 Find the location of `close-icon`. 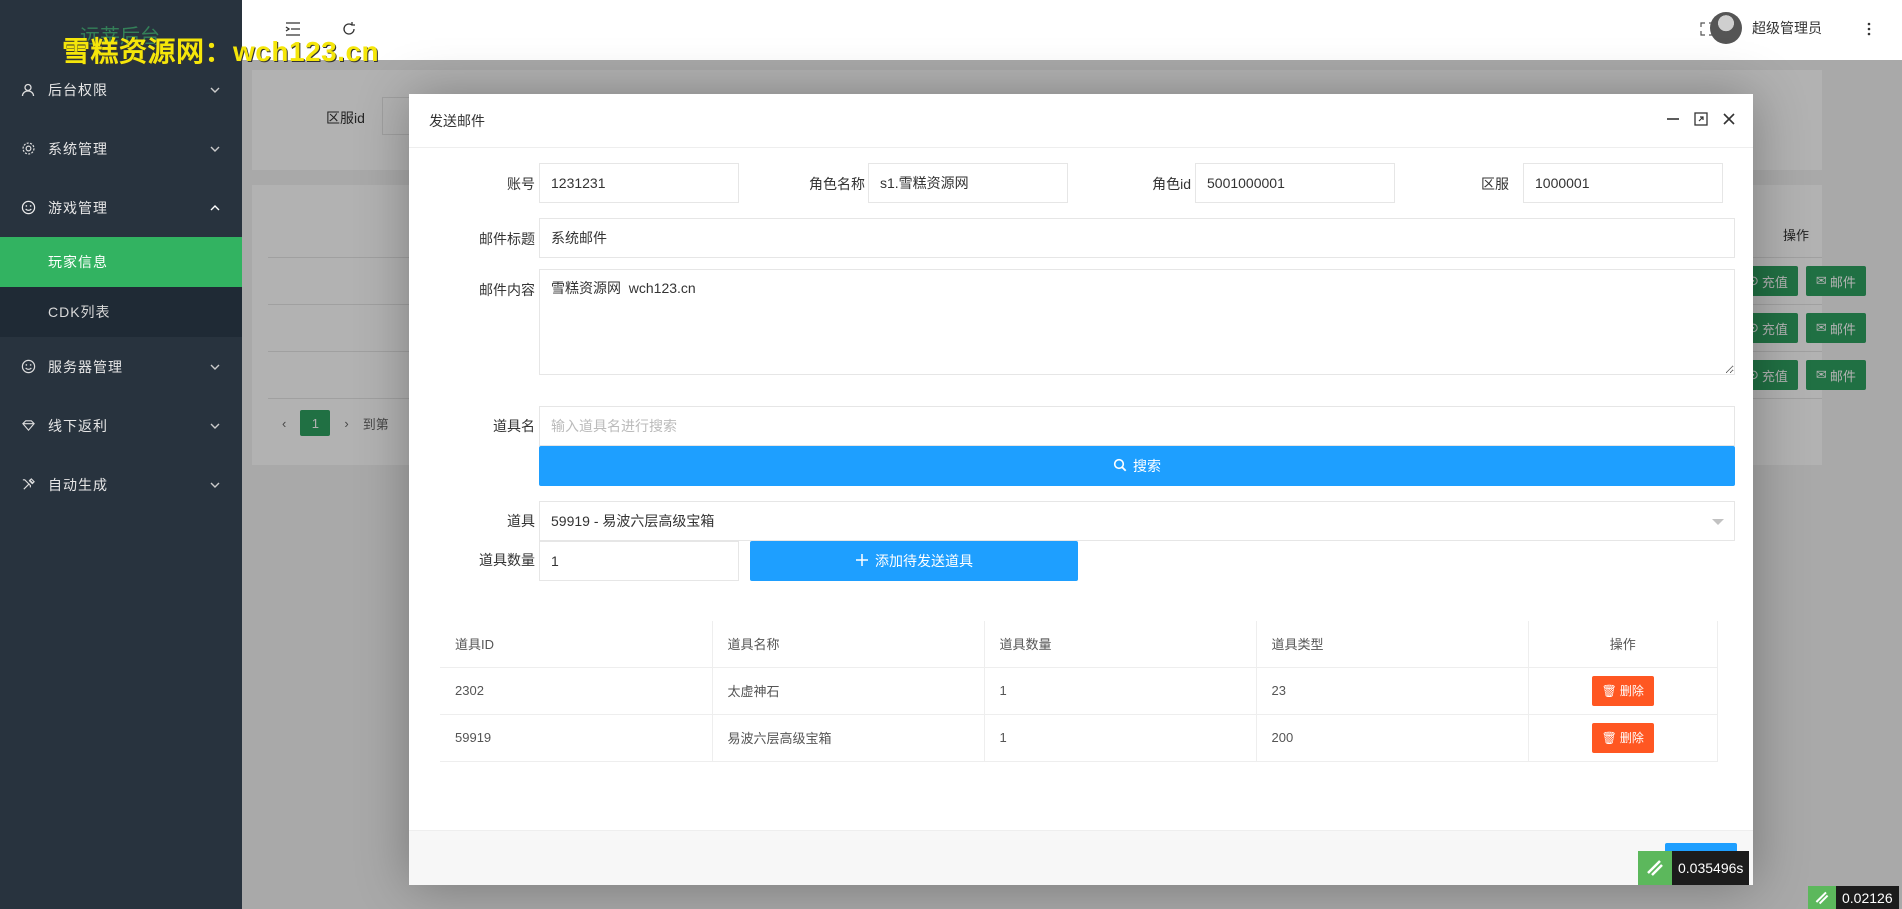

close-icon is located at coordinates (1729, 119).